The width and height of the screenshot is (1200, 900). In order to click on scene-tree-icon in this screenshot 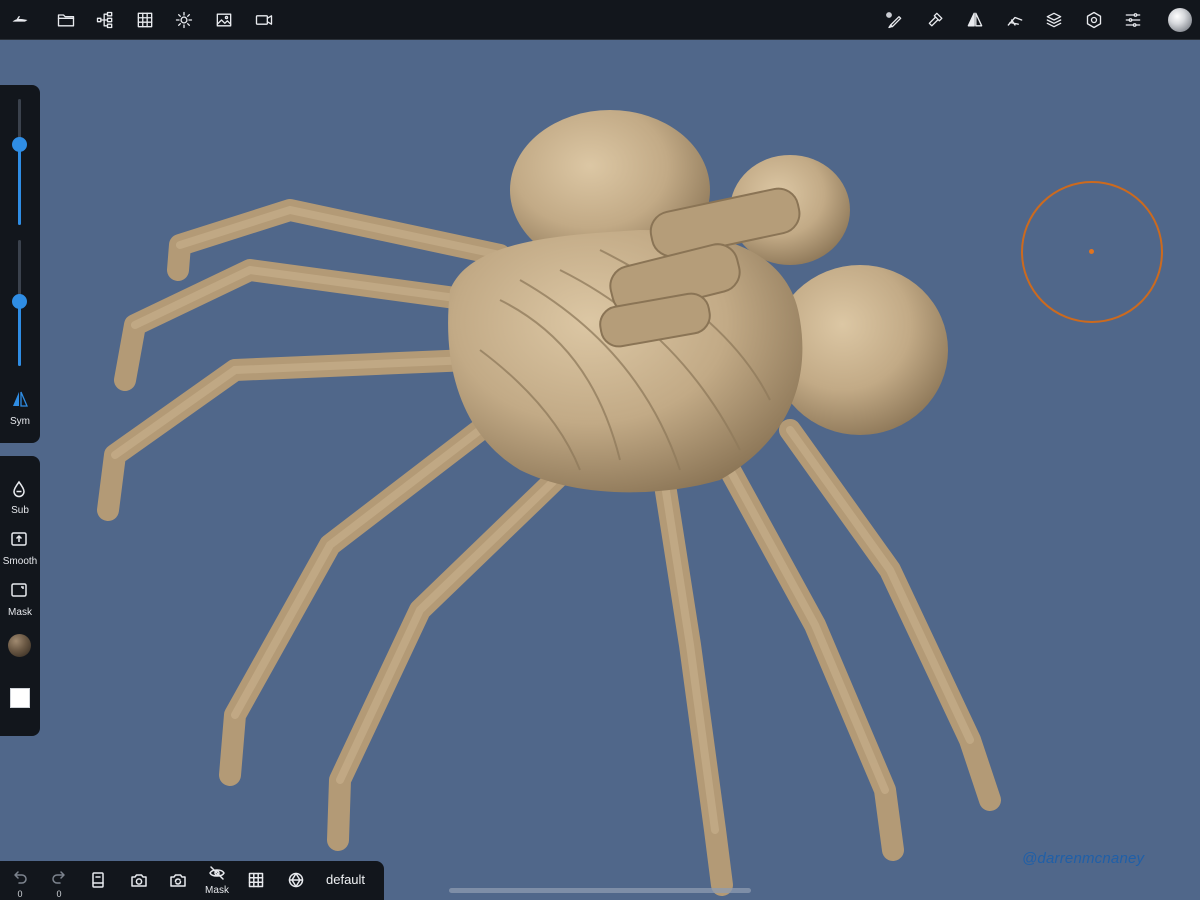, I will do `click(105, 20)`.